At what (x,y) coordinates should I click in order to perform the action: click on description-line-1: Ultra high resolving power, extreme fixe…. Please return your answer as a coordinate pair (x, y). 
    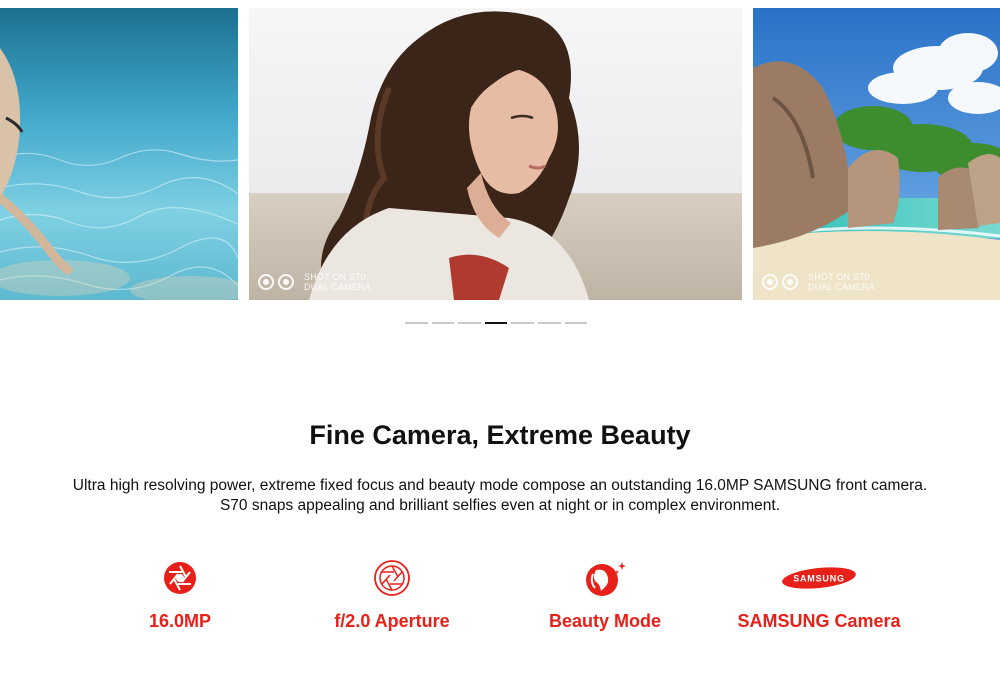
    Looking at the image, I should click on (500, 485).